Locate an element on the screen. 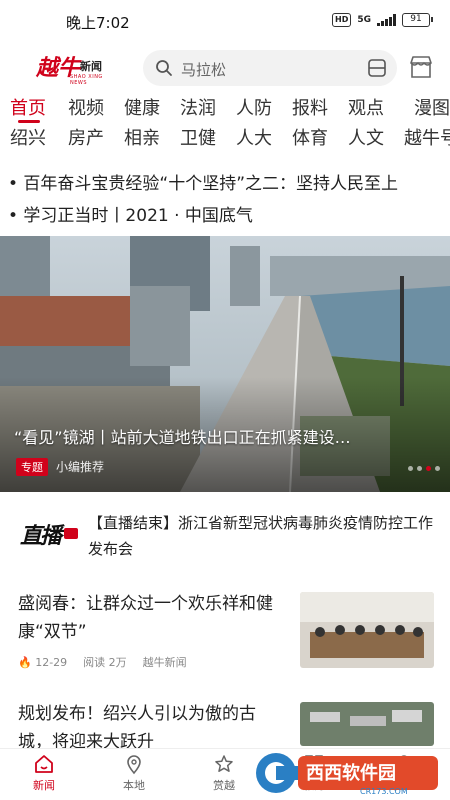 The width and height of the screenshot is (450, 800). status-time: 晚上7:02 is located at coordinates (98, 23).